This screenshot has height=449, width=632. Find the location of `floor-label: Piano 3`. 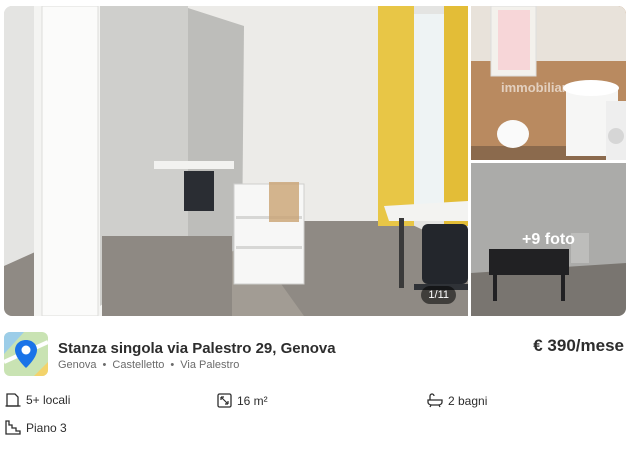

floor-label: Piano 3 is located at coordinates (46, 427).